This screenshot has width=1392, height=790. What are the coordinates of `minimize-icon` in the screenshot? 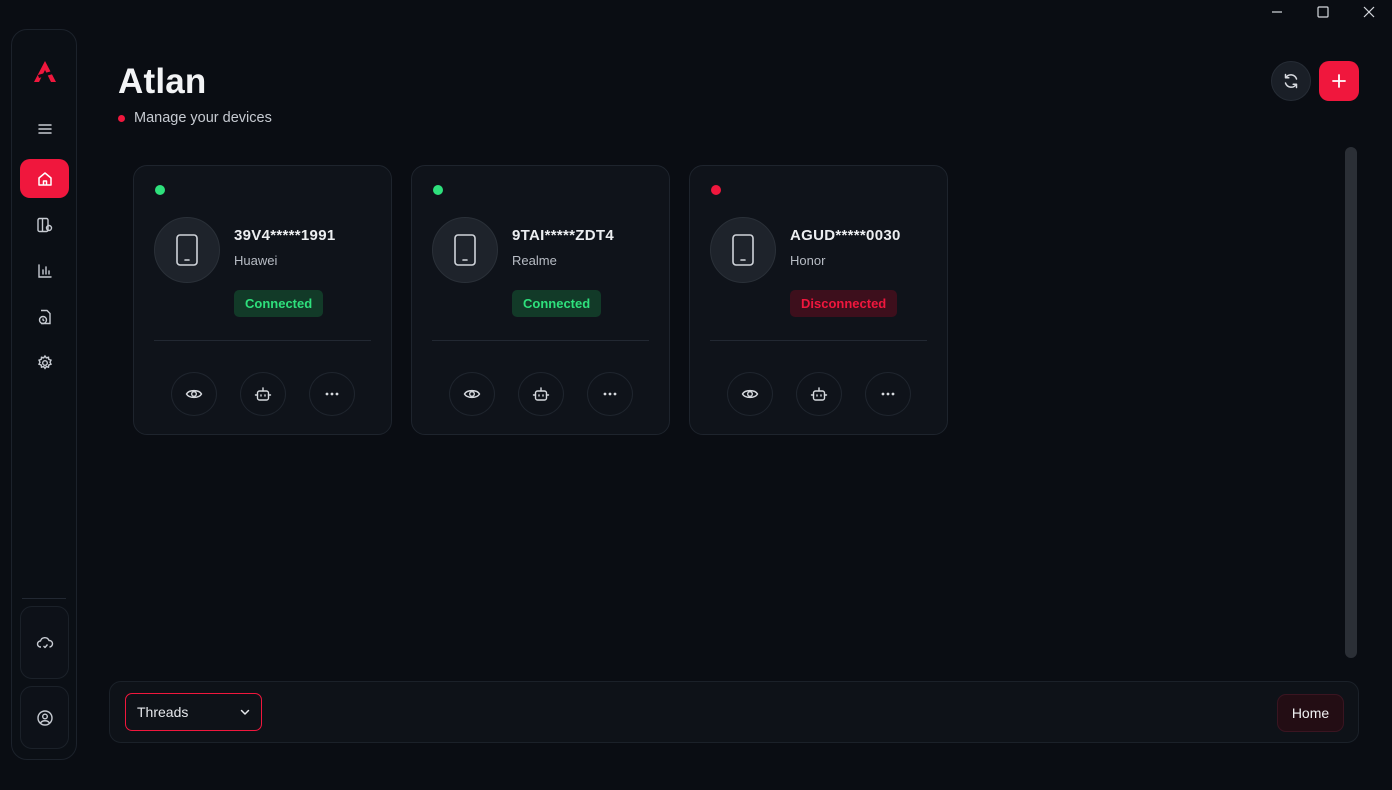 It's located at (1277, 12).